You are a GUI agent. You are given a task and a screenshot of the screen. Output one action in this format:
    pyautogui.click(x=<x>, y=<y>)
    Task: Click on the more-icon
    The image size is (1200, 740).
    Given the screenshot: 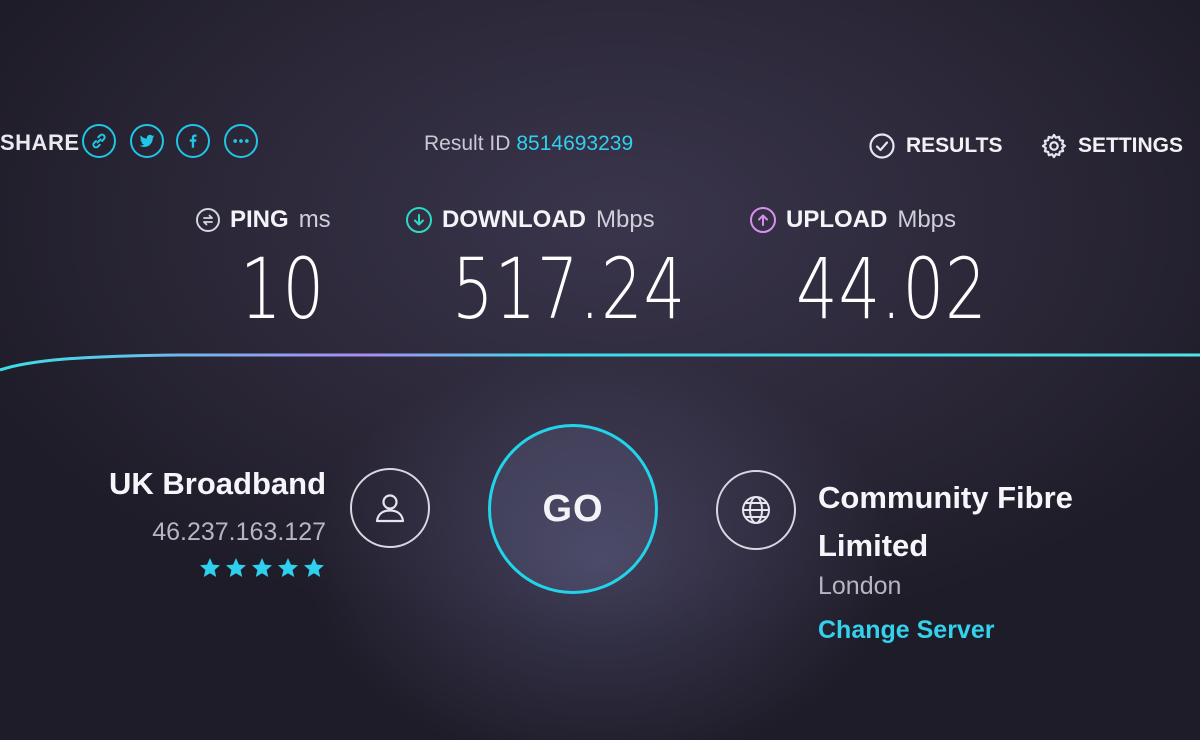 What is the action you would take?
    pyautogui.click(x=241, y=141)
    